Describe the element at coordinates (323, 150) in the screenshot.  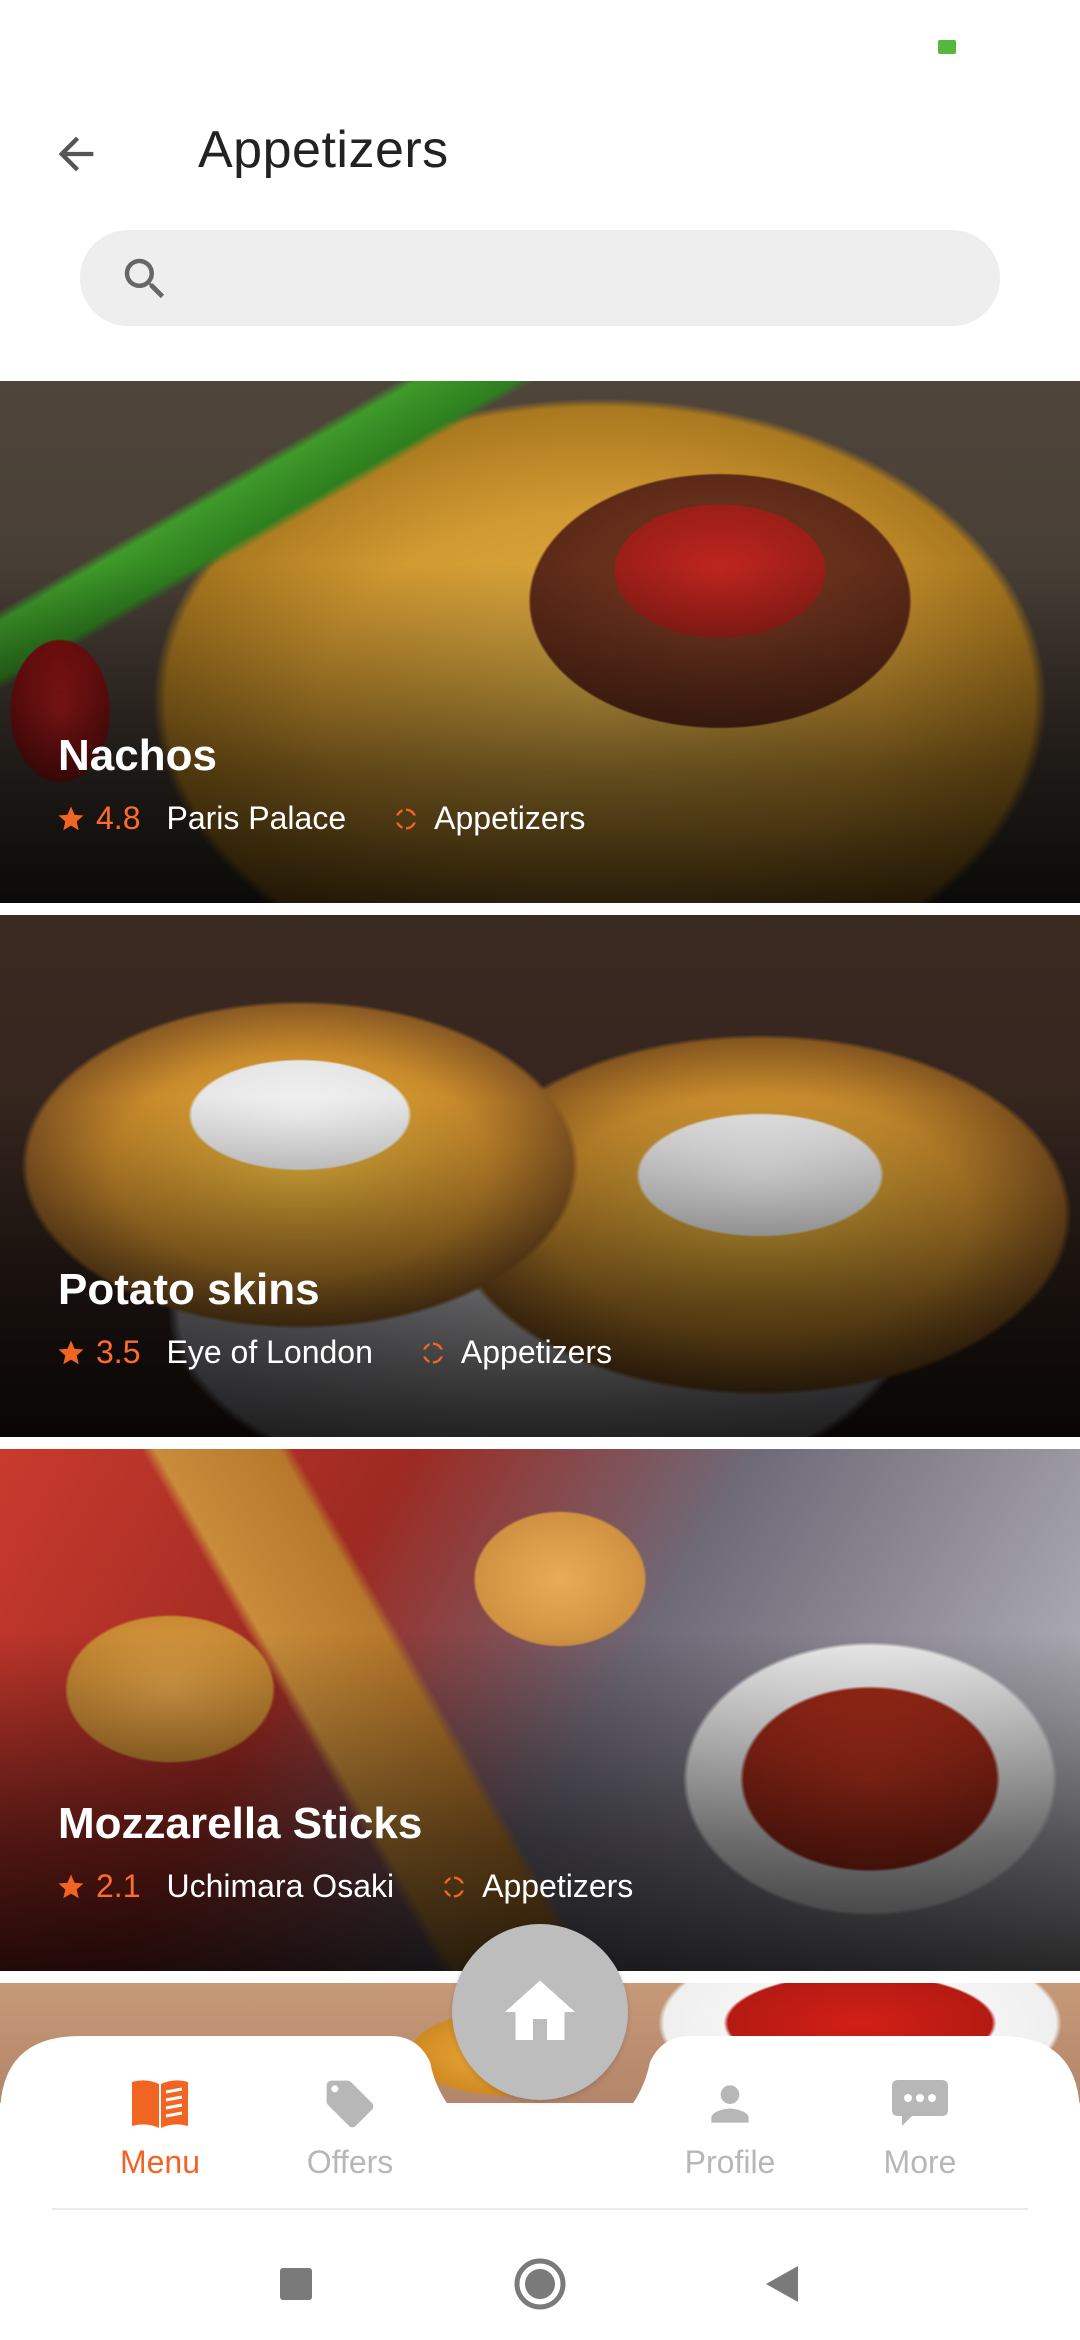
I see `page-title: Appetizers` at that location.